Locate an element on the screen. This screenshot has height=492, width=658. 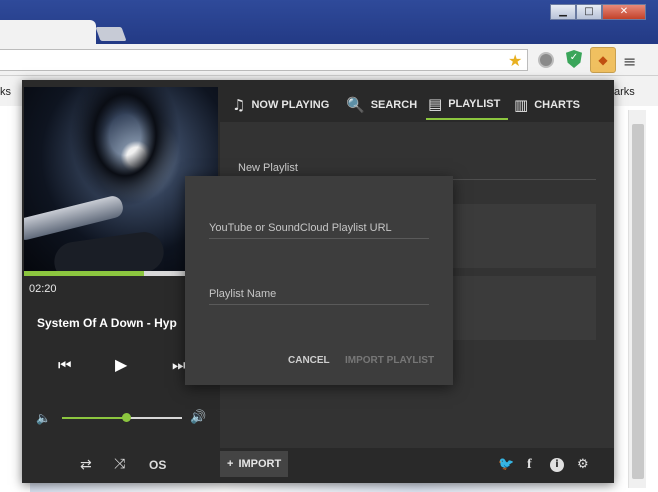
playlist-name-field: Playlist Name is located at coordinates (242, 294).